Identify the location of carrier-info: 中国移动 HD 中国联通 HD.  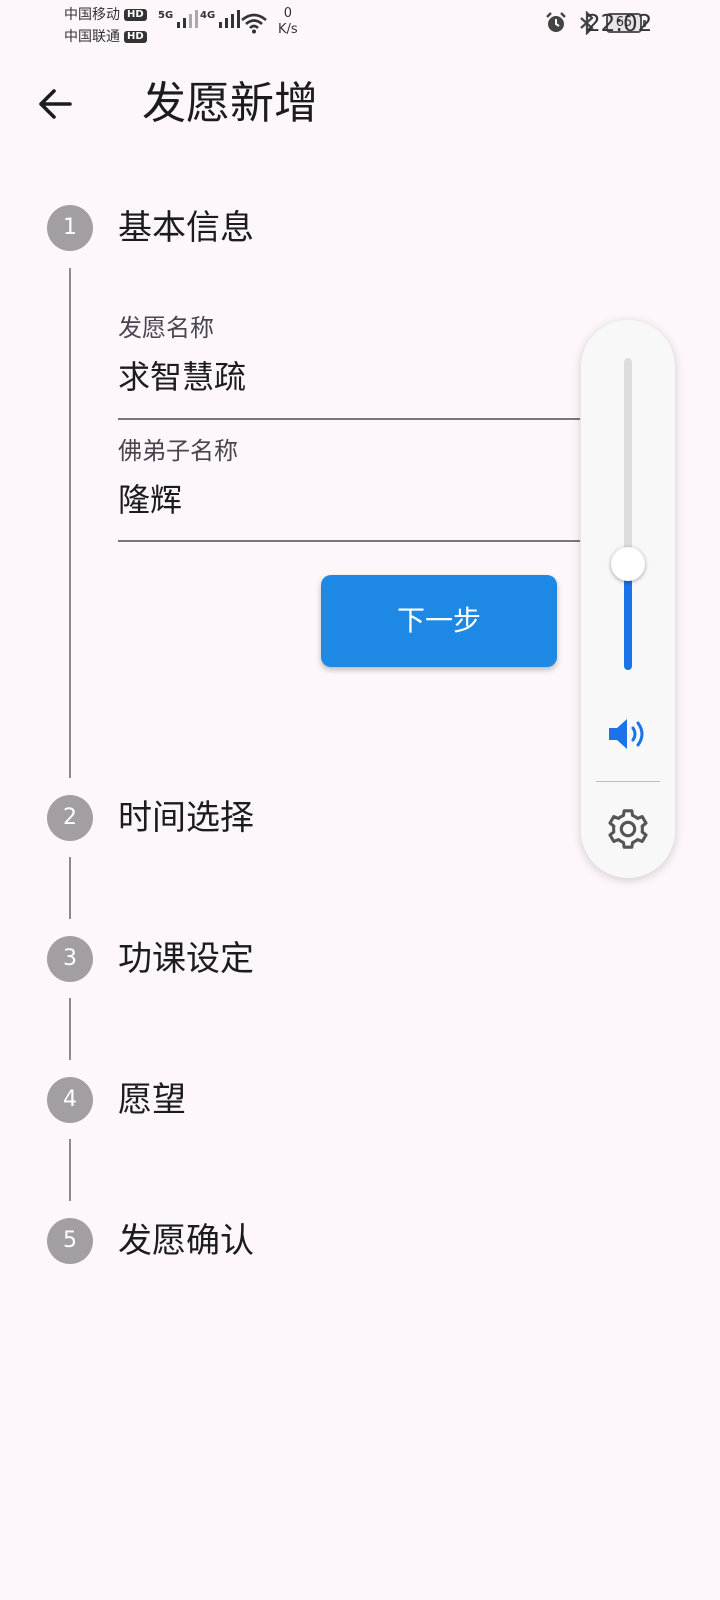
(105, 26).